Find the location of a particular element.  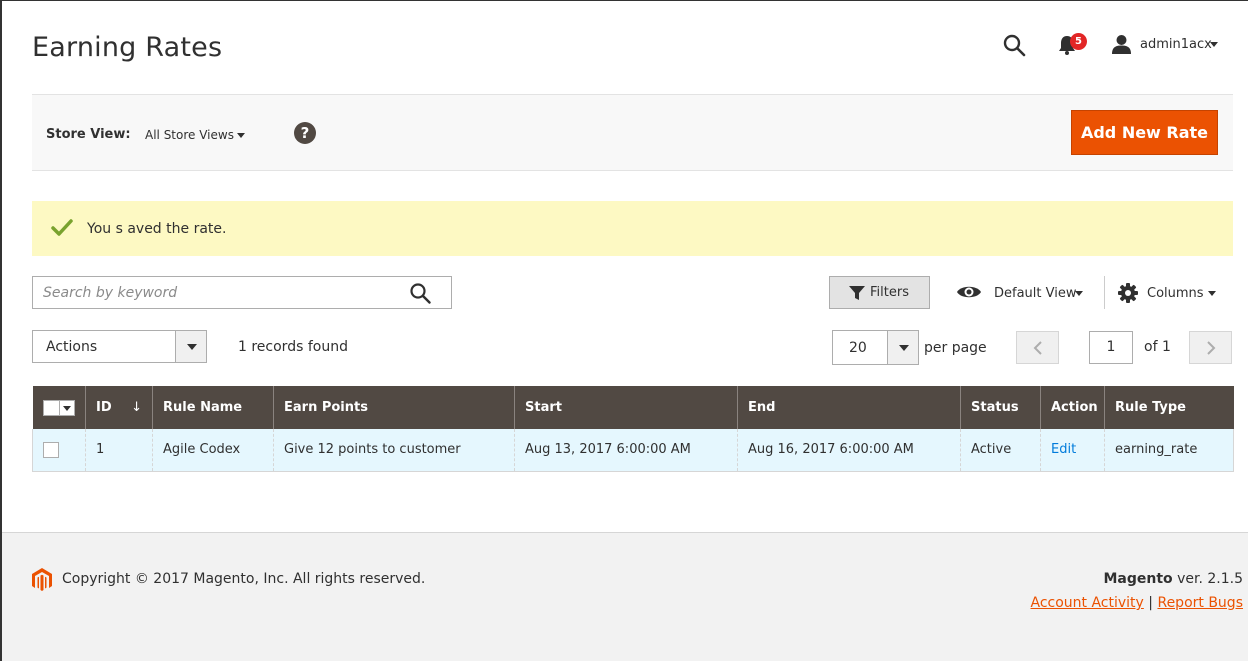

chevron-left-icon is located at coordinates (1037, 348).